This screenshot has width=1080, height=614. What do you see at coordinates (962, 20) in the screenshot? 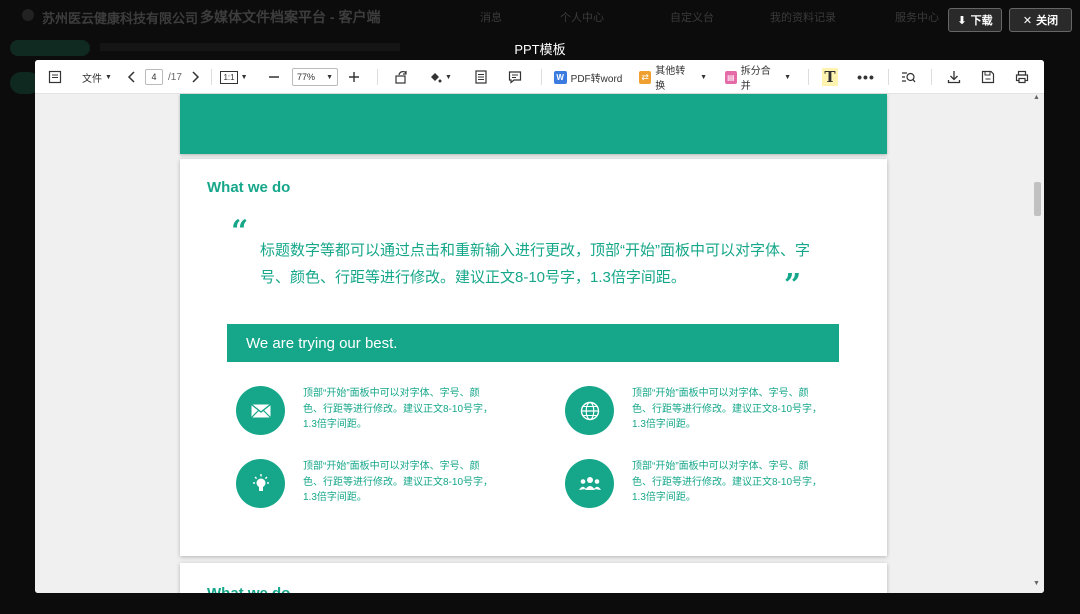
I see `download-icon: ⬇` at bounding box center [962, 20].